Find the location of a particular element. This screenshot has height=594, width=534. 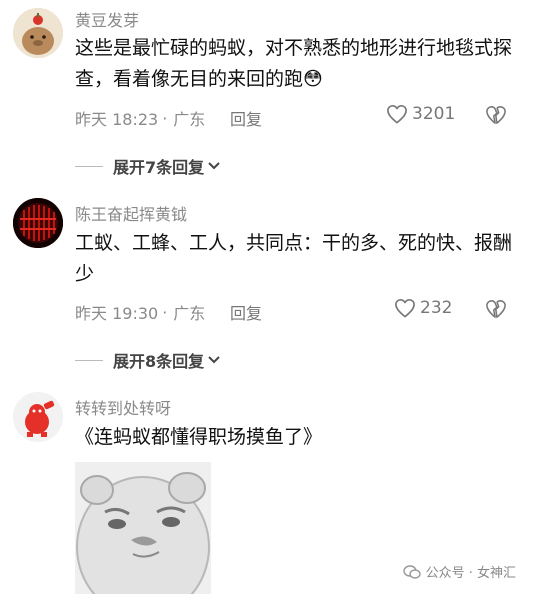

flushed-face-emoji: 😳 is located at coordinates (313, 79).